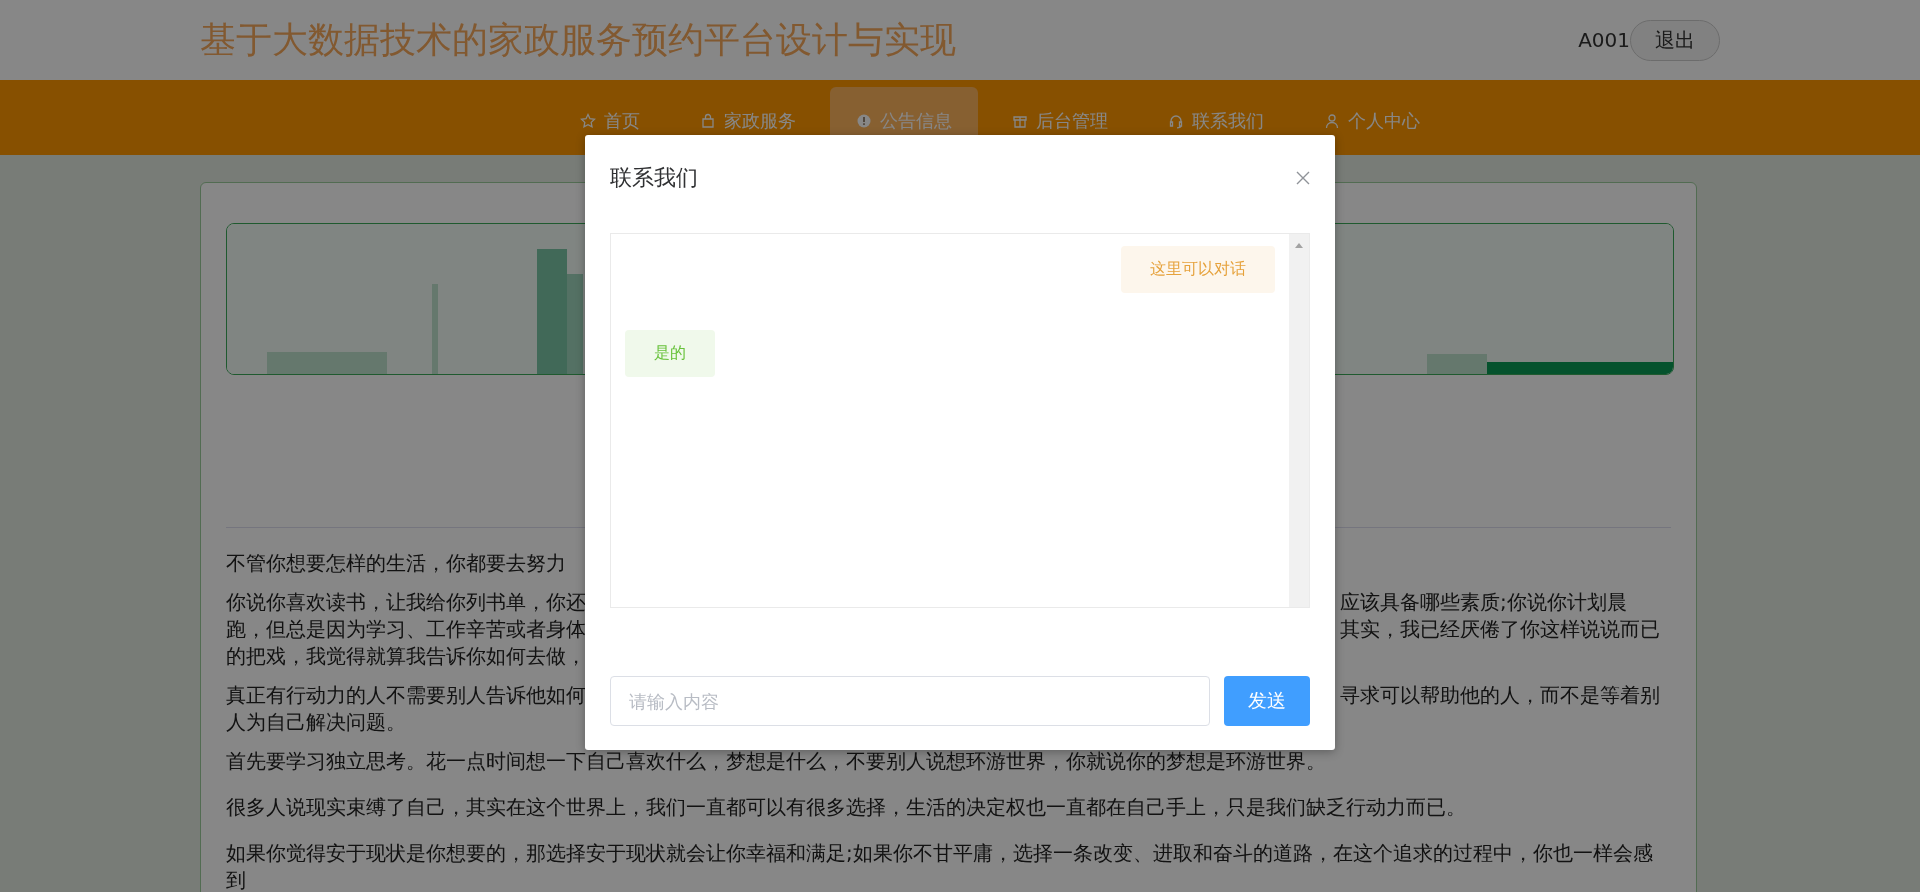 This screenshot has width=1920, height=892. Describe the element at coordinates (610, 121) in the screenshot. I see `nav-tab: 首页` at that location.